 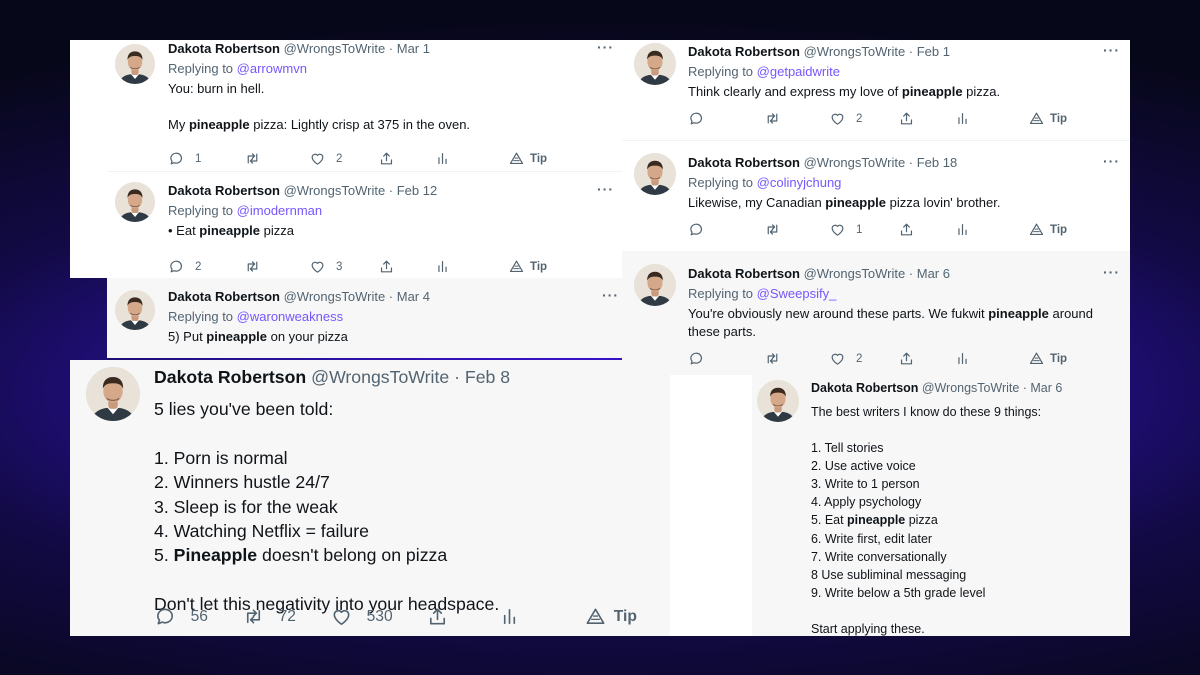 I want to click on like-button: 3, so click(x=325, y=266).